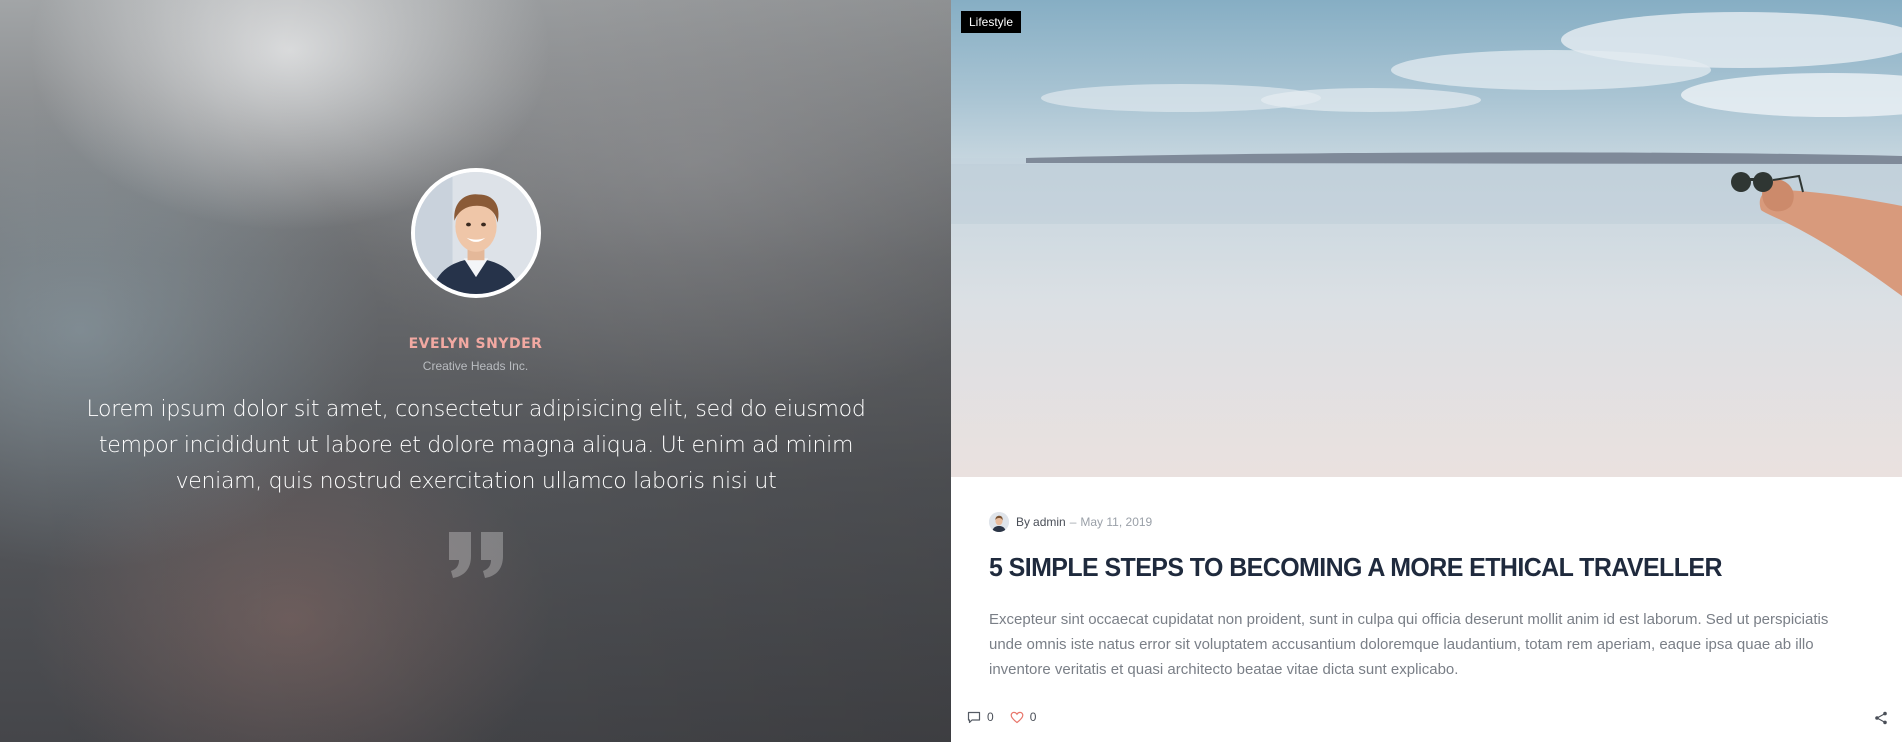 The width and height of the screenshot is (1902, 742). What do you see at coordinates (1023, 522) in the screenshot?
I see `meta-by-label: By` at bounding box center [1023, 522].